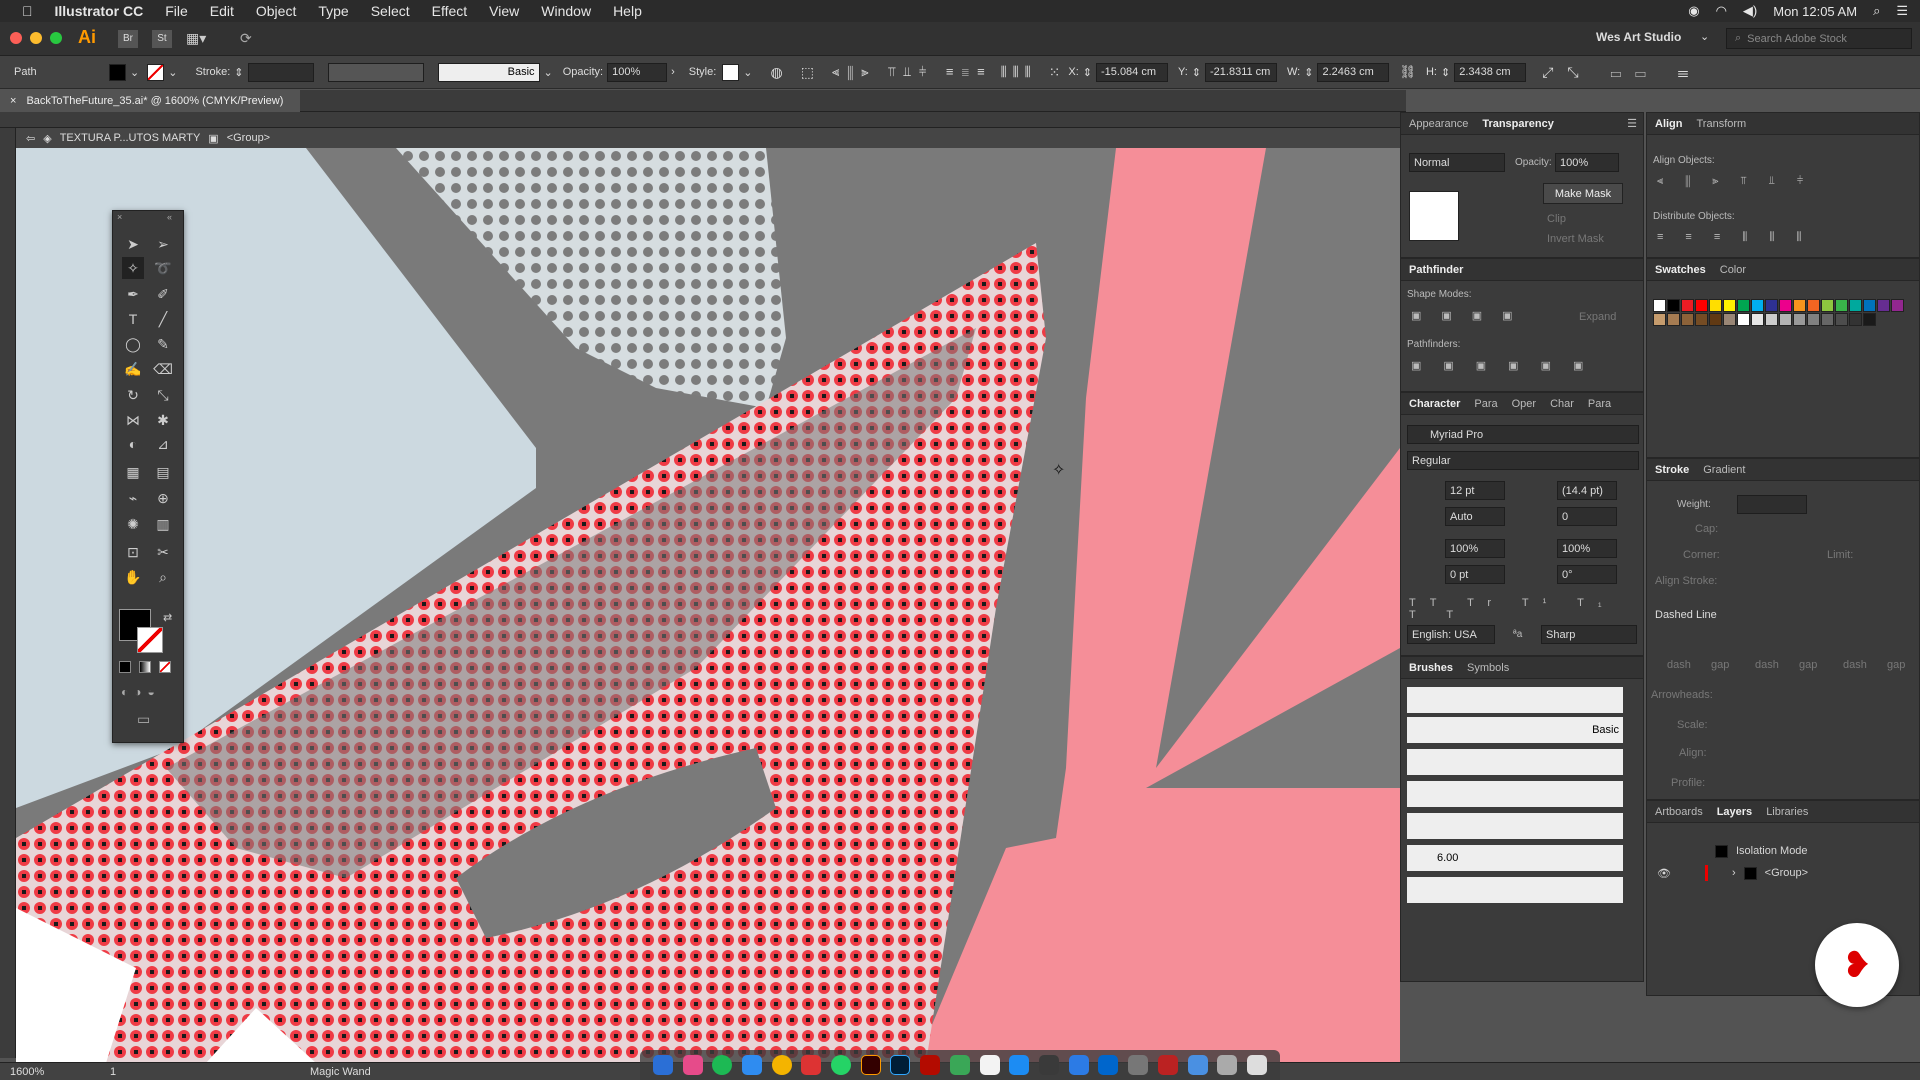 This screenshot has height=1080, width=1920. I want to click on fill-swatch, so click(117, 72).